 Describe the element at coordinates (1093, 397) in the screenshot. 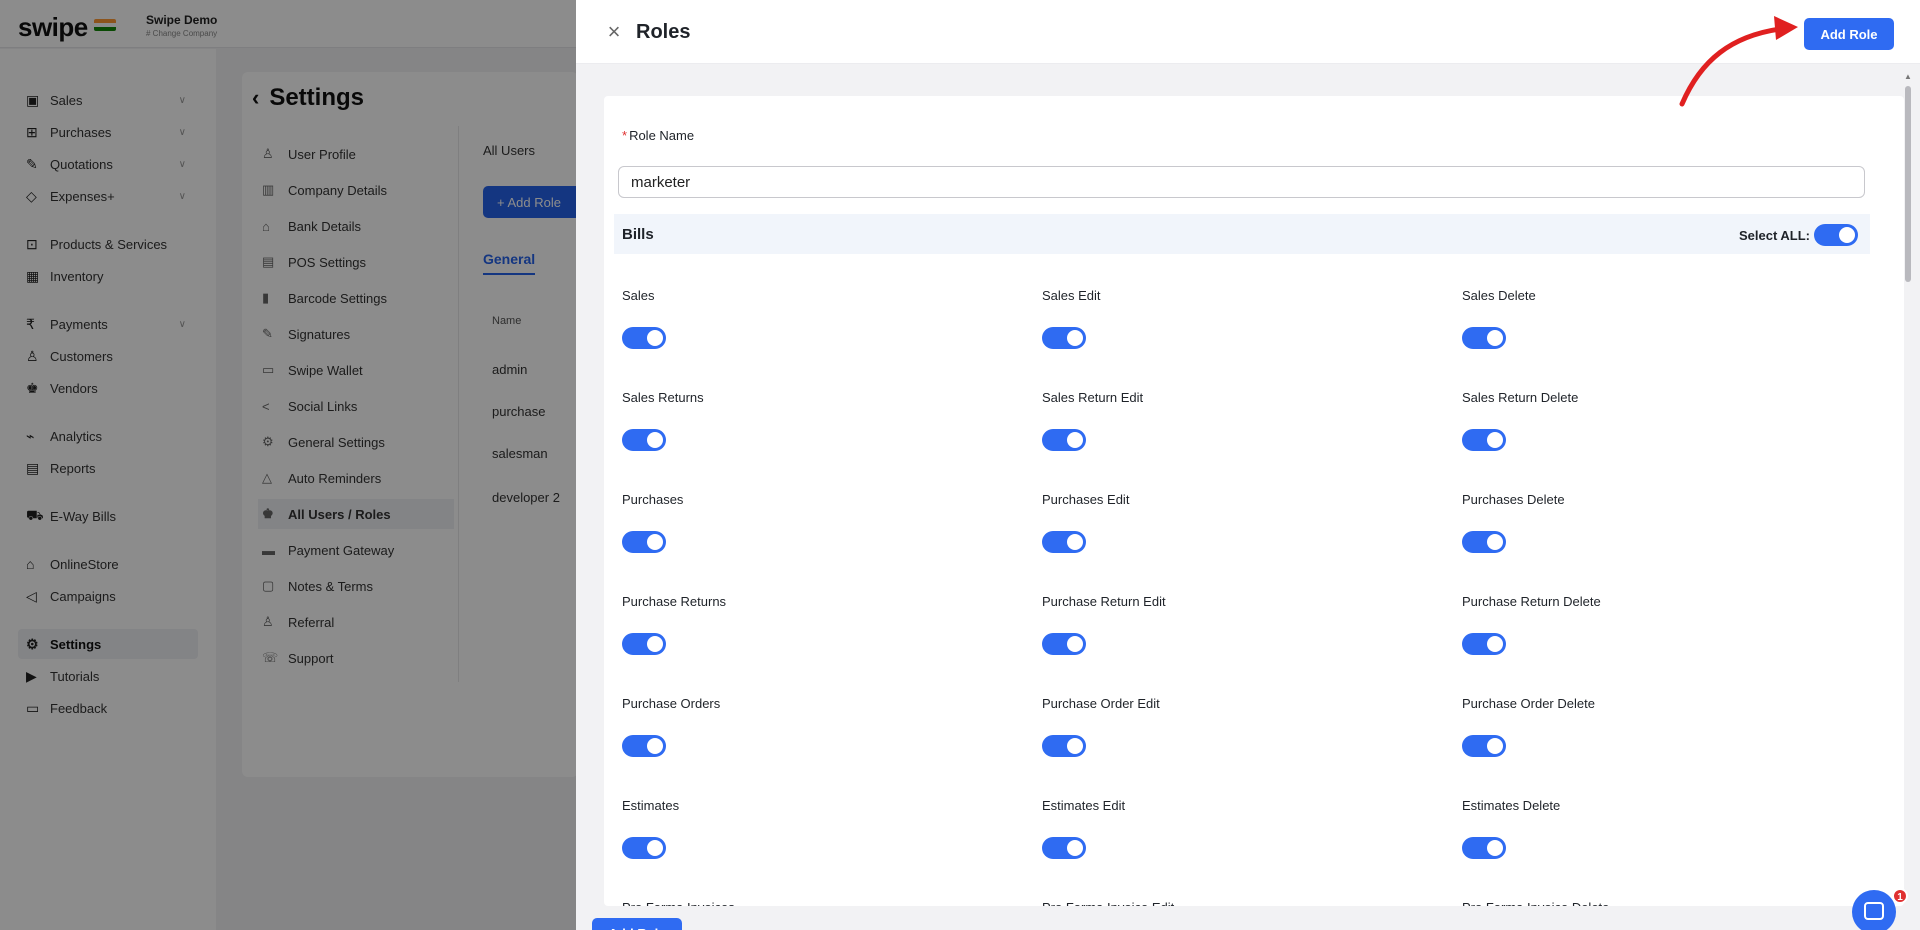

I see `permission-label: Sales Return Edit` at that location.